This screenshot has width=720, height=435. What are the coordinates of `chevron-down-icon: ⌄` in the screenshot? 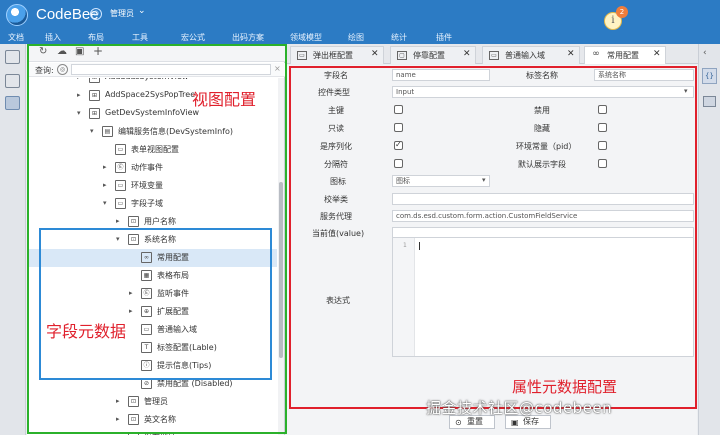 It's located at (142, 11).